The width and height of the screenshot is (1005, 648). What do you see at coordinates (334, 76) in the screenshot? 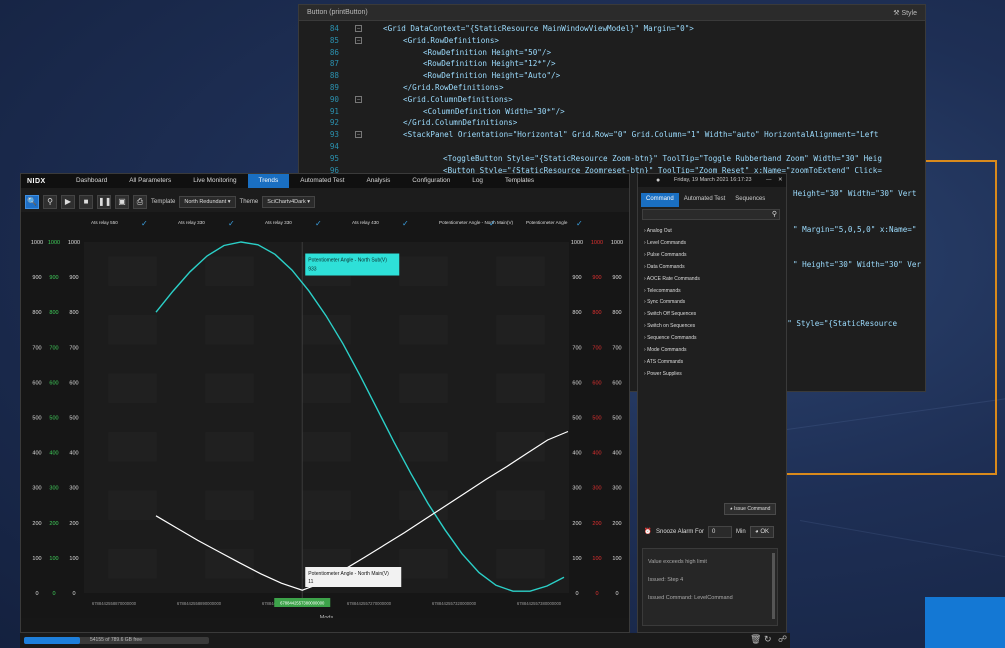
I see `line-number: 88` at bounding box center [334, 76].